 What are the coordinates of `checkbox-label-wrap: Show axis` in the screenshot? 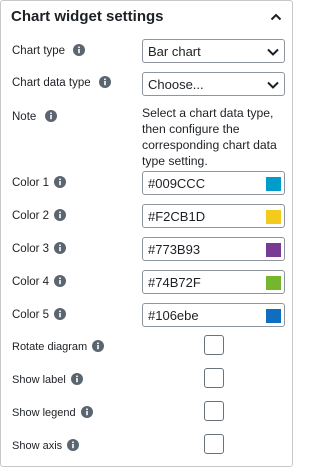 It's located at (46, 445).